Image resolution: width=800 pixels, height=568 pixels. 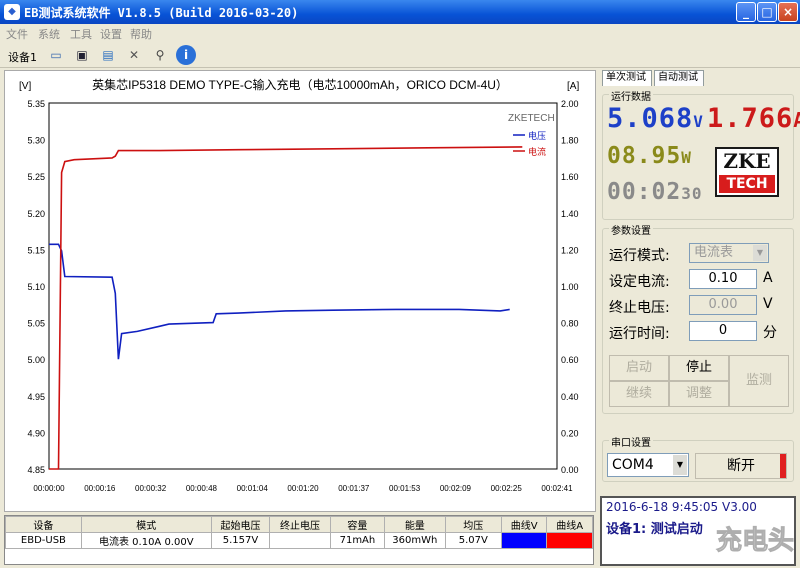 I want to click on power-value: 08.95, so click(x=644, y=156).